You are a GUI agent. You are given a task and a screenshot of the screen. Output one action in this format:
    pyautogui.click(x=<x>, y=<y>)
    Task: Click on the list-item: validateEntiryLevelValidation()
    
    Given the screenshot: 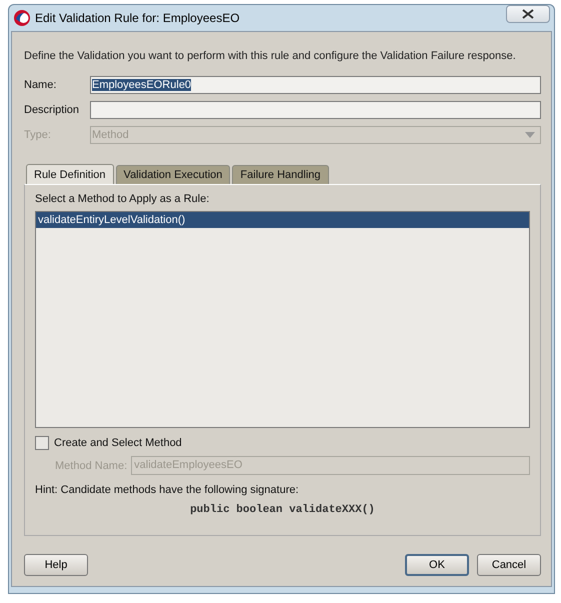 What is the action you would take?
    pyautogui.click(x=282, y=220)
    